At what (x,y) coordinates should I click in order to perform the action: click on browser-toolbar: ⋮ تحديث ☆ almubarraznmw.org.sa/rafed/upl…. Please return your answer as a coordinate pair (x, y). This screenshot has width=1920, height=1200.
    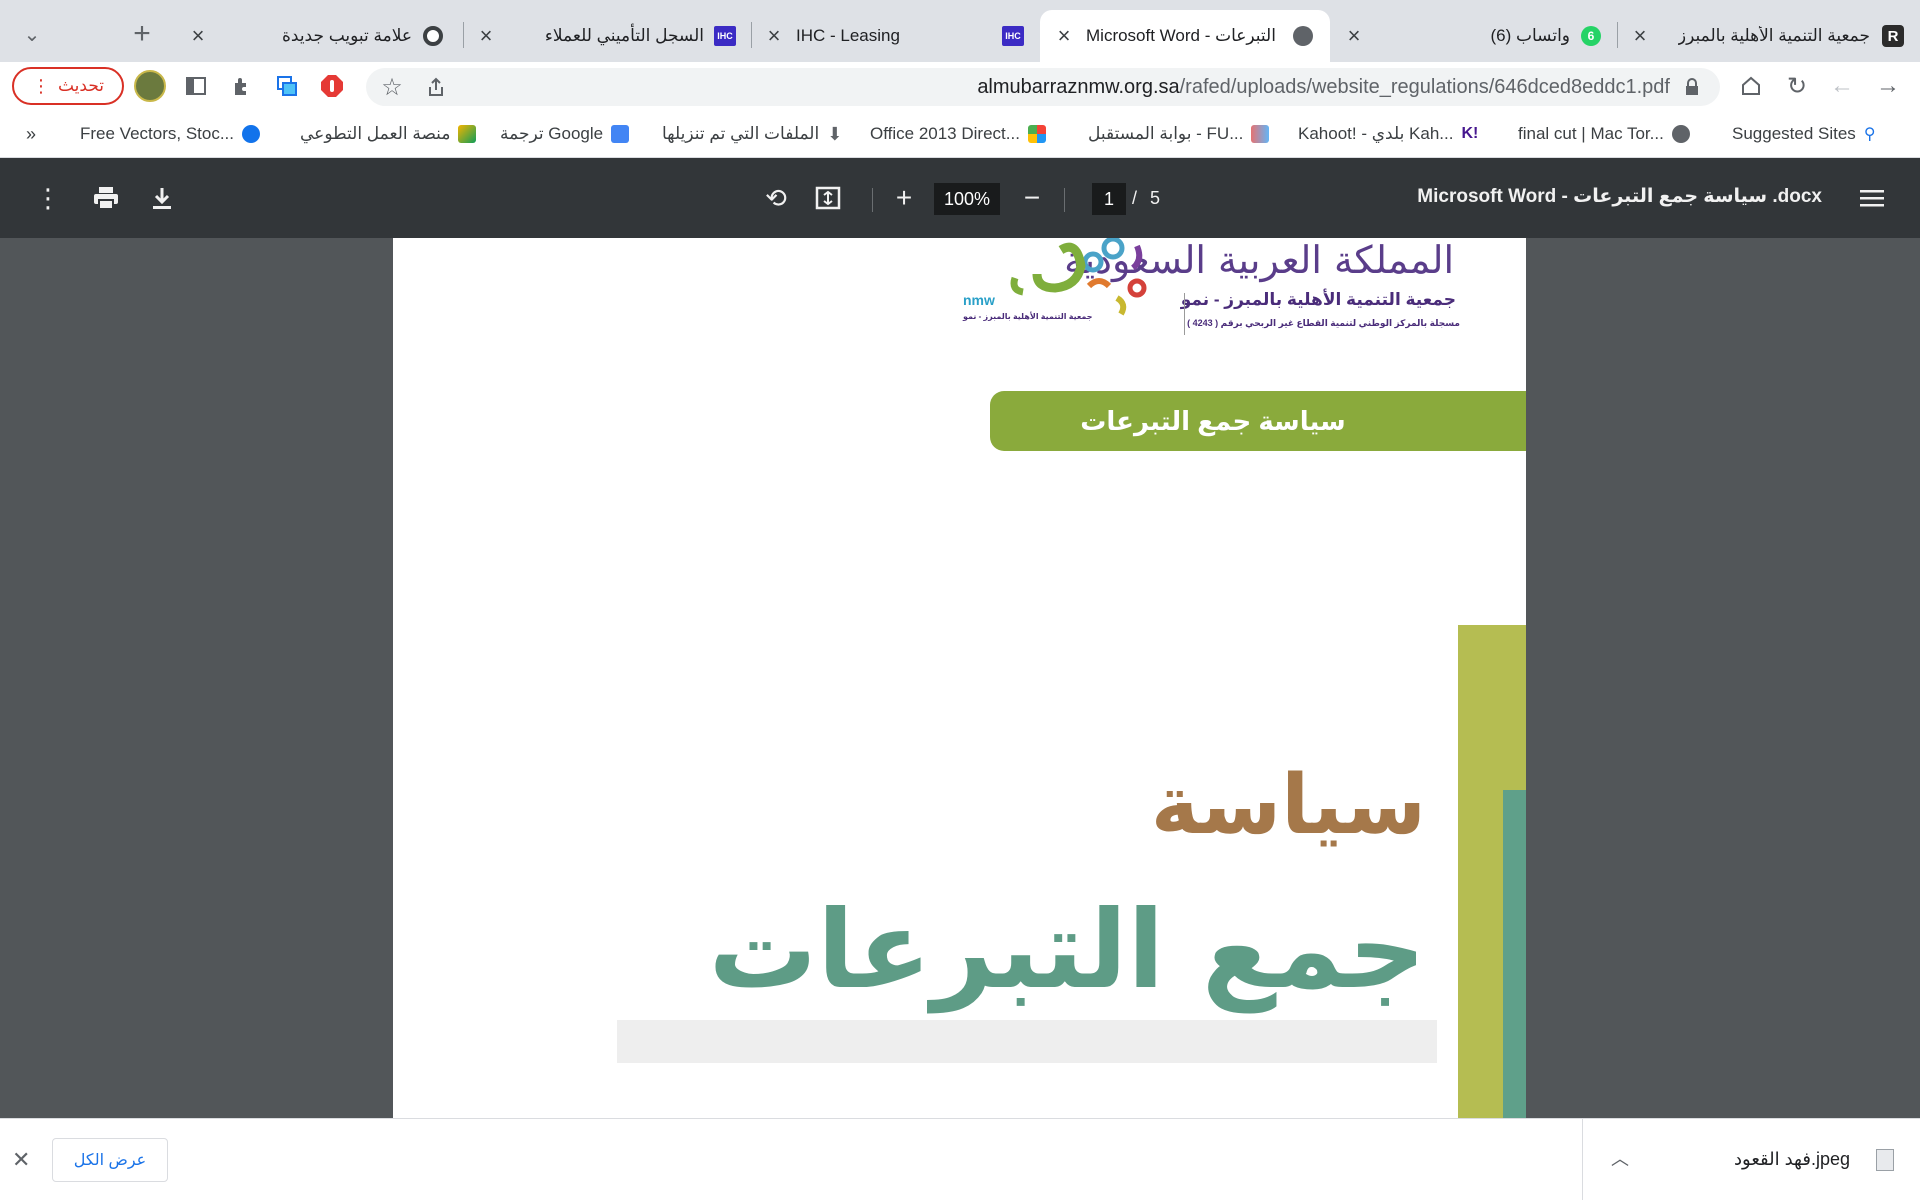
    Looking at the image, I should click on (960, 86).